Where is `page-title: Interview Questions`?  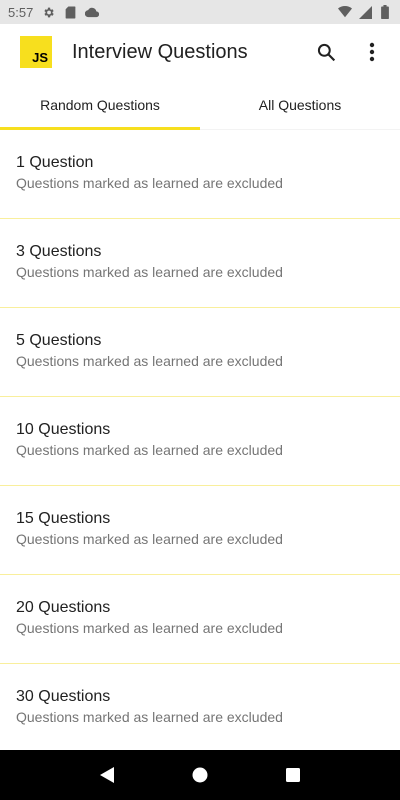 page-title: Interview Questions is located at coordinates (160, 51).